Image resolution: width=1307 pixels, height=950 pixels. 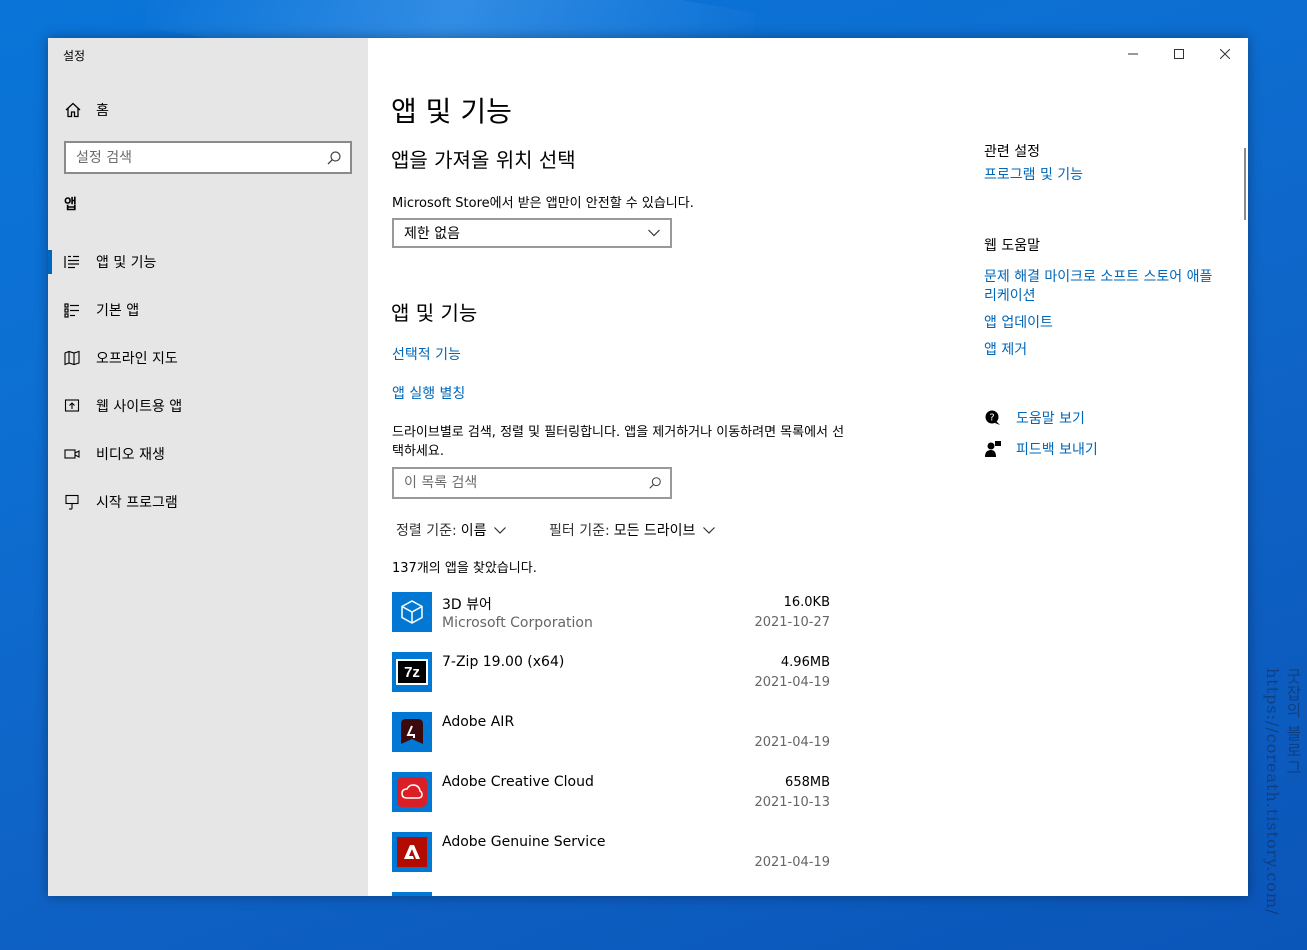 I want to click on sidebar-item-label: 오프라인 지도, so click(x=137, y=359).